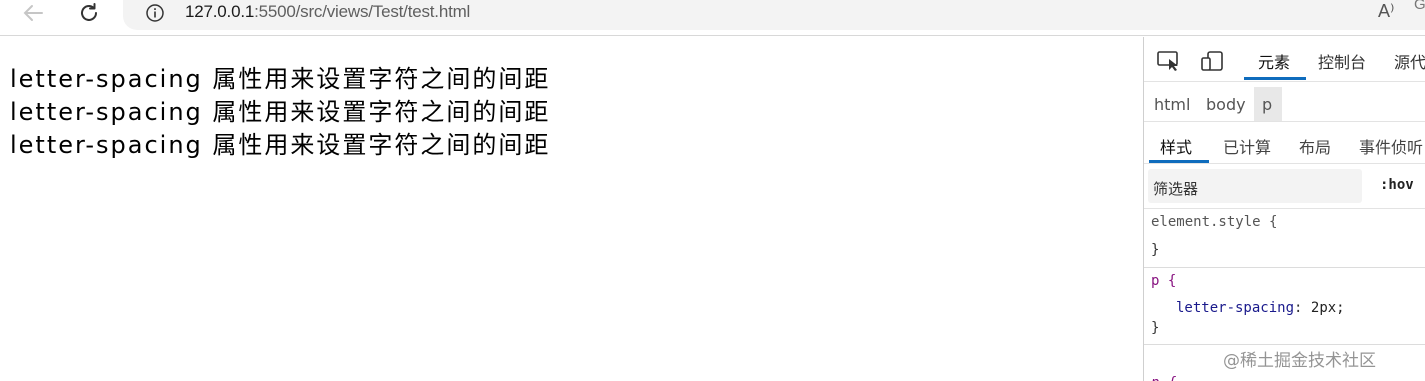  I want to click on p-rule-declaration: letter-spacing: 2px;, so click(1260, 308).